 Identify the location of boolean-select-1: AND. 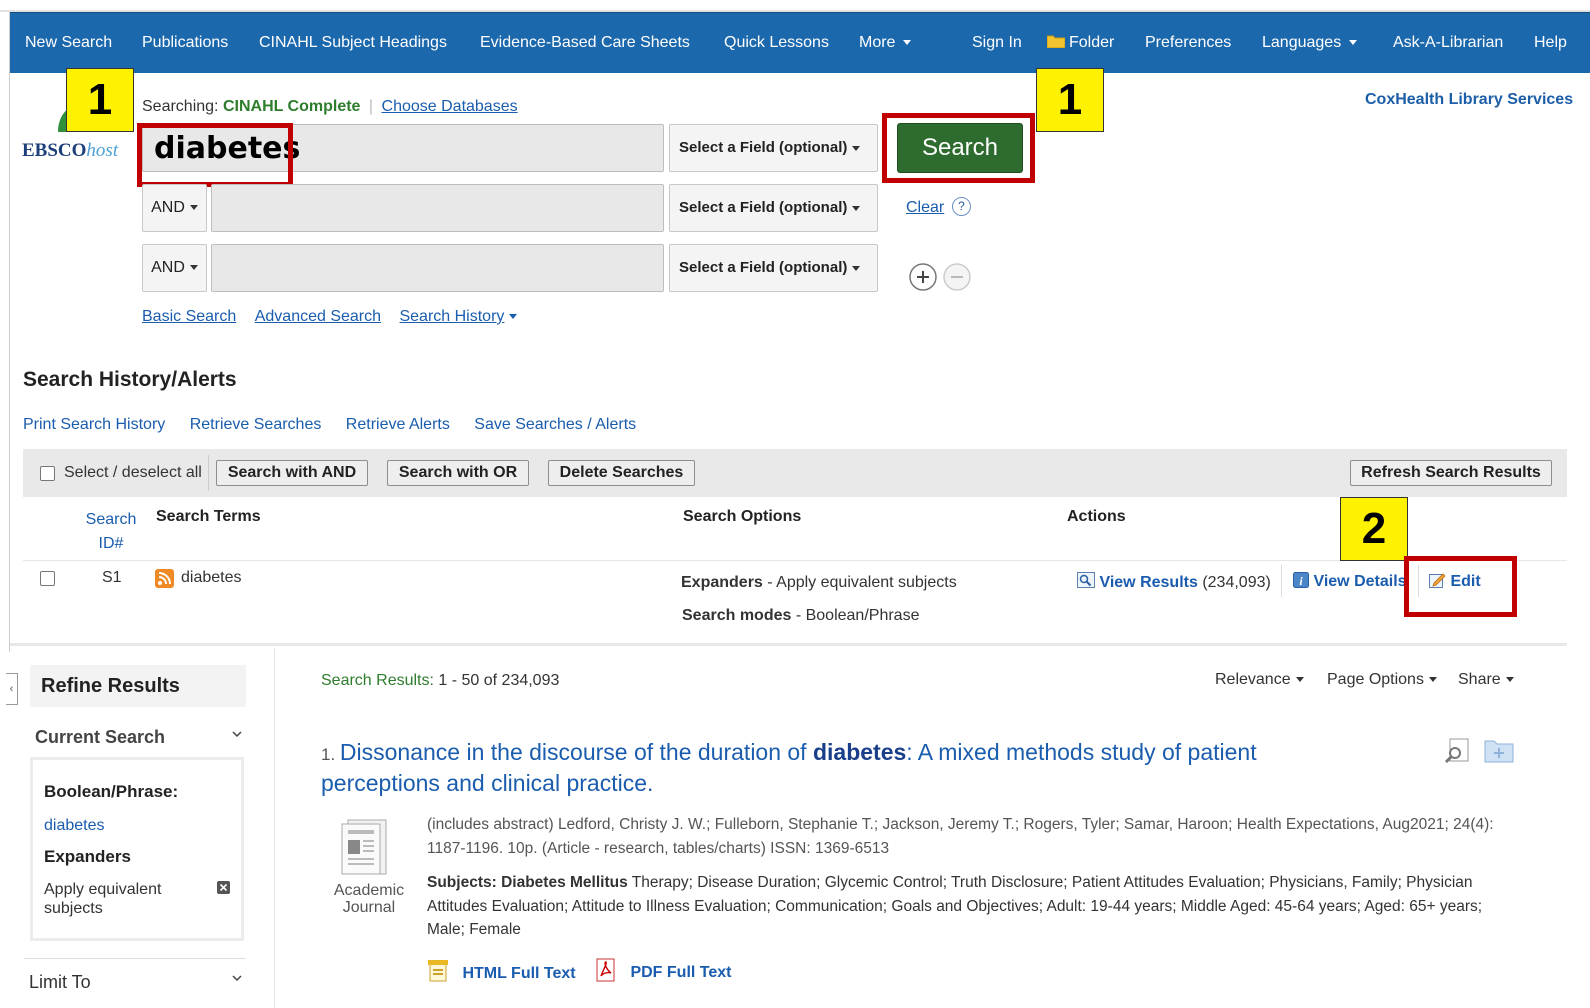
(174, 208).